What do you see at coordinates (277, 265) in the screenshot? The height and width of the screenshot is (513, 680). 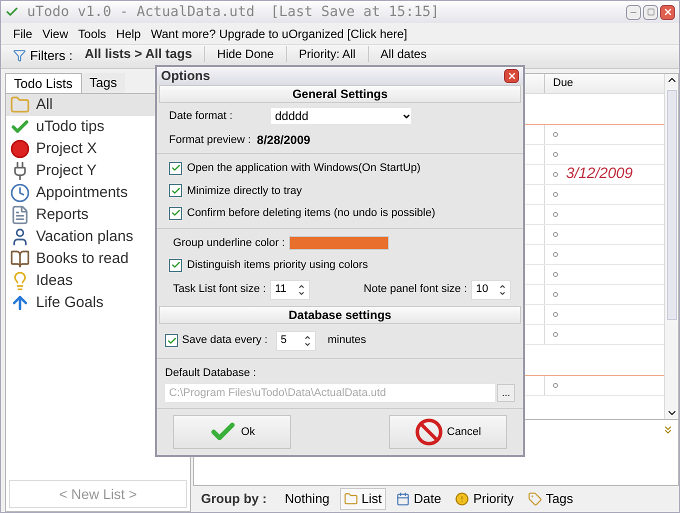 I see `checkbox-label: Distinguish items priority using colors` at bounding box center [277, 265].